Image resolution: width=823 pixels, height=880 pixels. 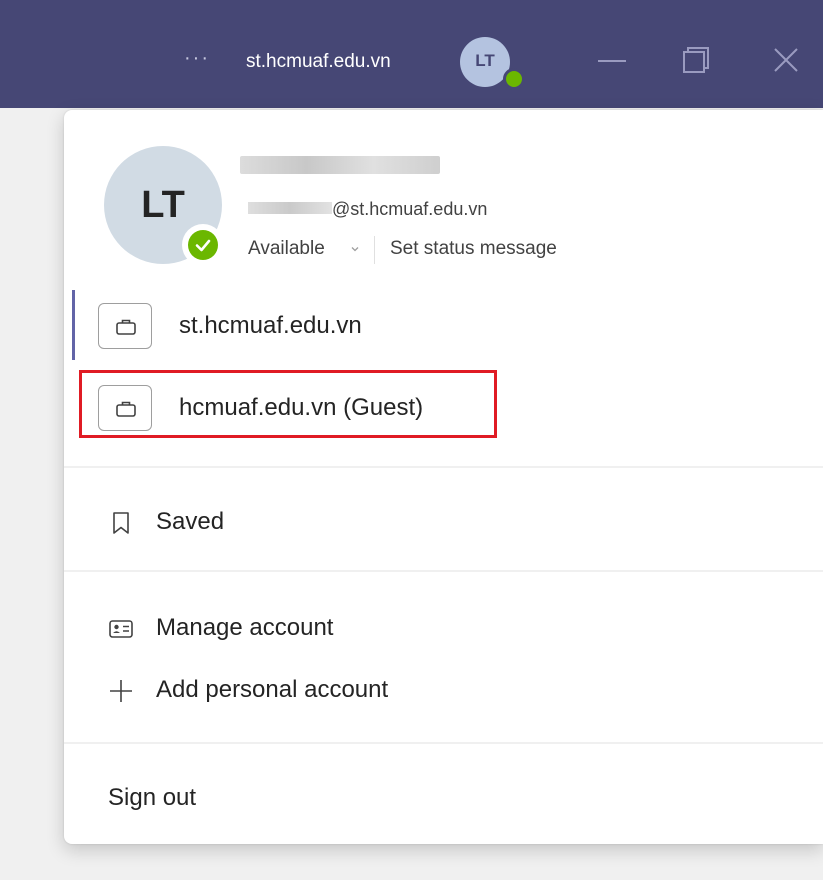 I want to click on bookmark-icon, so click(x=121, y=523).